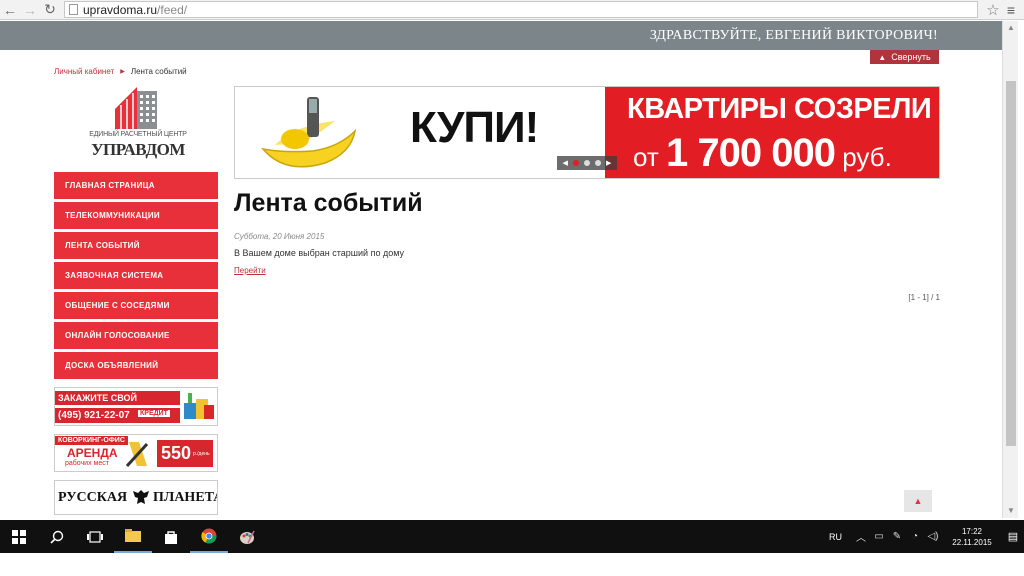 This screenshot has height=576, width=1024. I want to click on event-open-link: Перейти, so click(250, 270).